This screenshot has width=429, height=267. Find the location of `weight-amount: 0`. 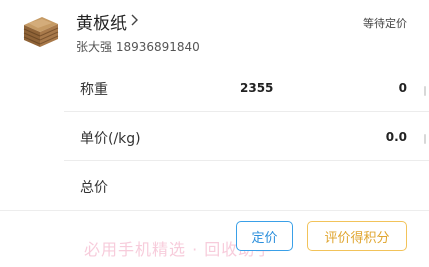

weight-amount: 0 is located at coordinates (402, 88).